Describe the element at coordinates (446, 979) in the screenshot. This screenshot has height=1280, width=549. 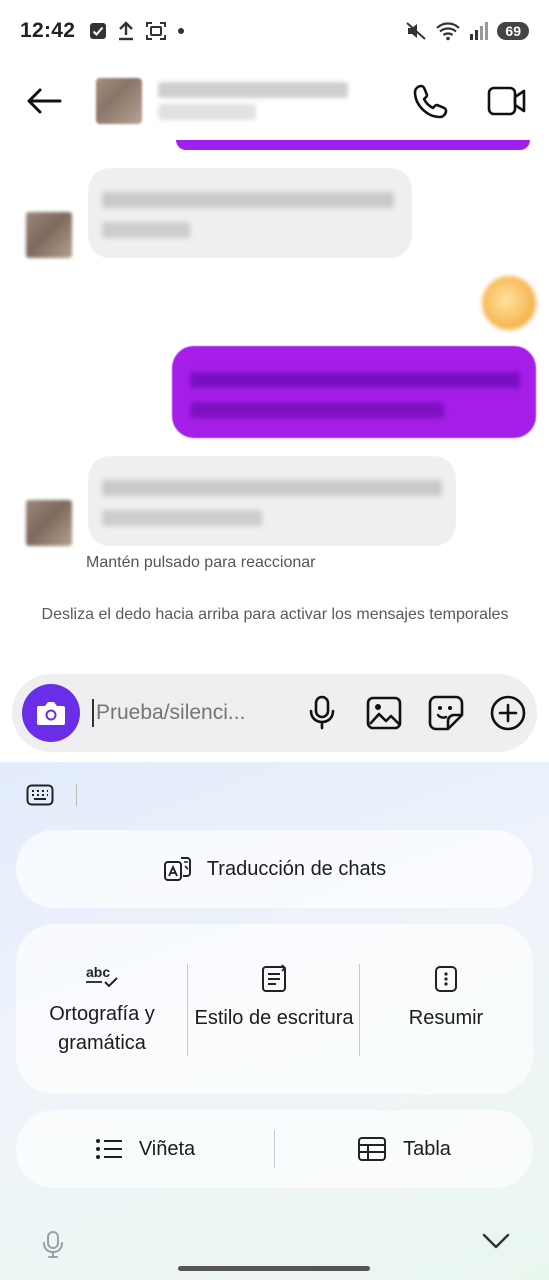
I see `summarize-icon` at that location.